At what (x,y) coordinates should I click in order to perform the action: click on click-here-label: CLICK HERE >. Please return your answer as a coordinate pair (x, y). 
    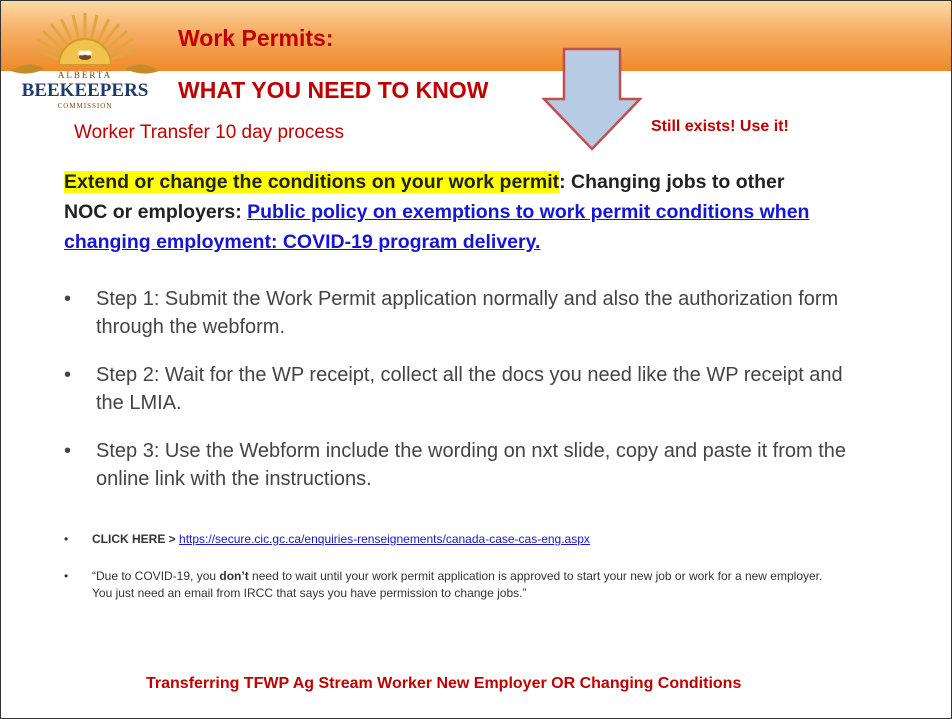
    Looking at the image, I should click on (134, 539).